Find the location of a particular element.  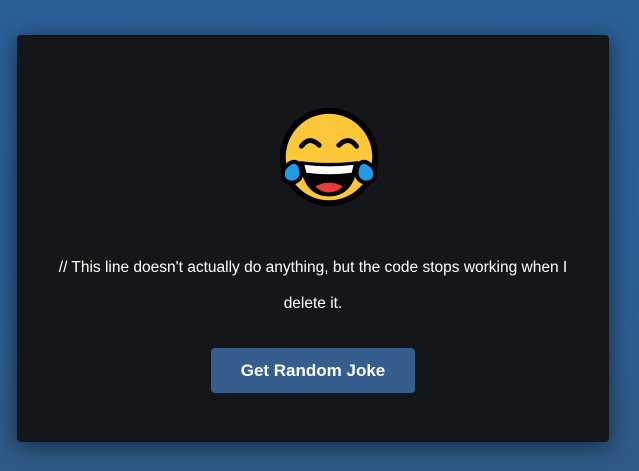

face-with-tears-of-joy-icon is located at coordinates (329, 157).